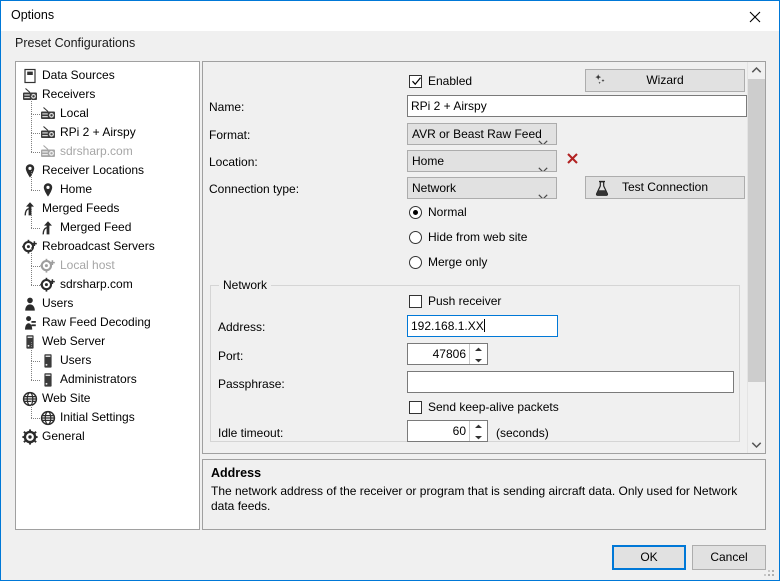 The image size is (780, 581). What do you see at coordinates (665, 187) in the screenshot?
I see `test-connection-button: Test Connection` at bounding box center [665, 187].